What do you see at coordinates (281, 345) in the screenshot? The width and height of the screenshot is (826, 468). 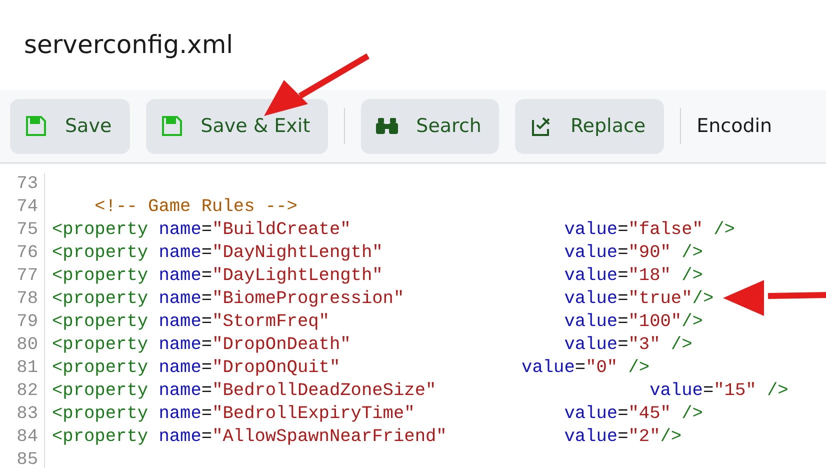 I see `code-token: "DropOnDeath"` at bounding box center [281, 345].